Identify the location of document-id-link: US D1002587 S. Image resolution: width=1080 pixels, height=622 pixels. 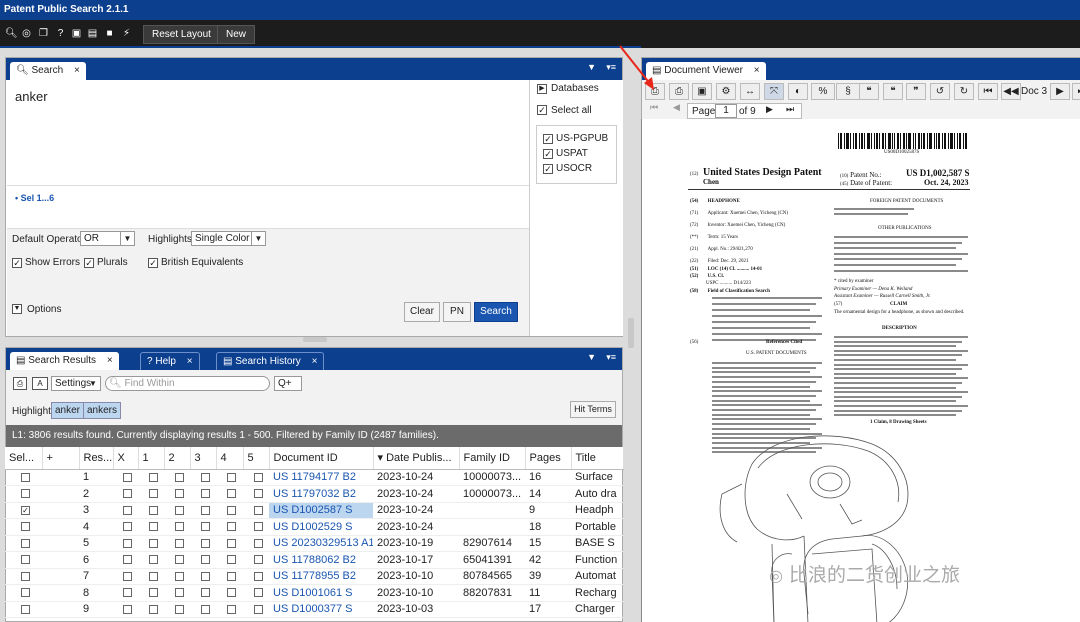
(321, 510).